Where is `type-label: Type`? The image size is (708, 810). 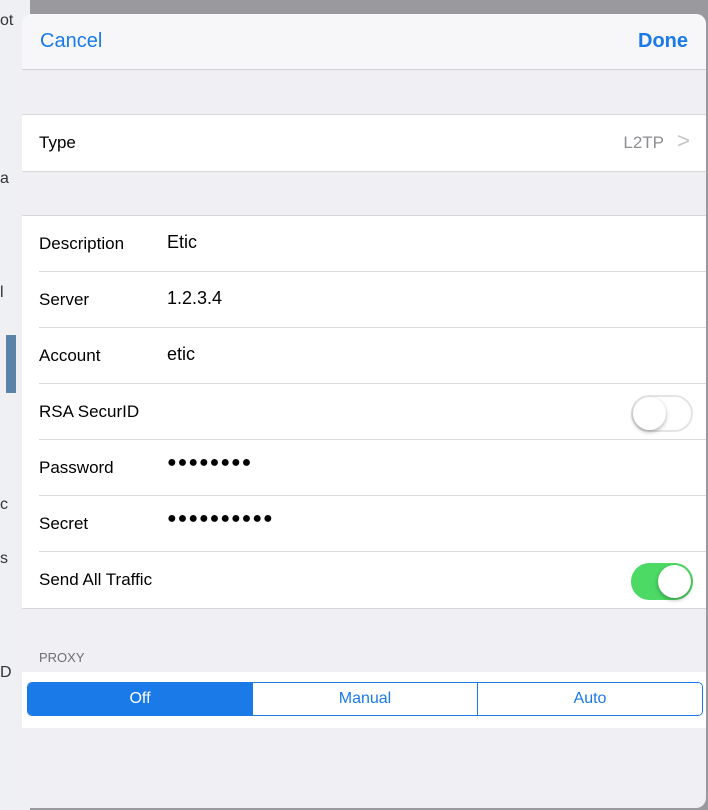
type-label: Type is located at coordinates (57, 142).